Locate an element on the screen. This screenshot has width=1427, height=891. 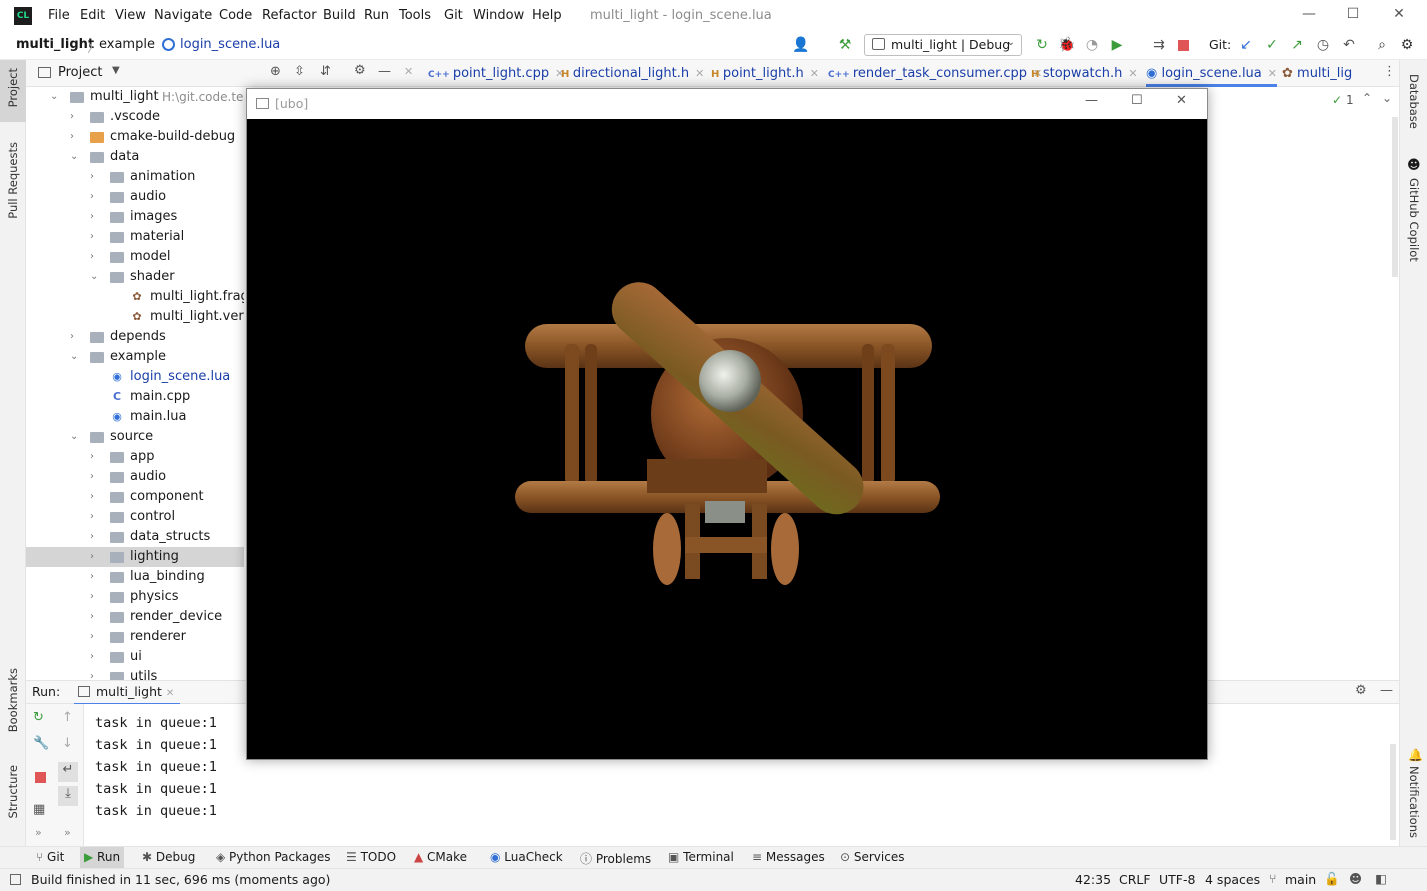
menu-code: Code is located at coordinates (235, 15).